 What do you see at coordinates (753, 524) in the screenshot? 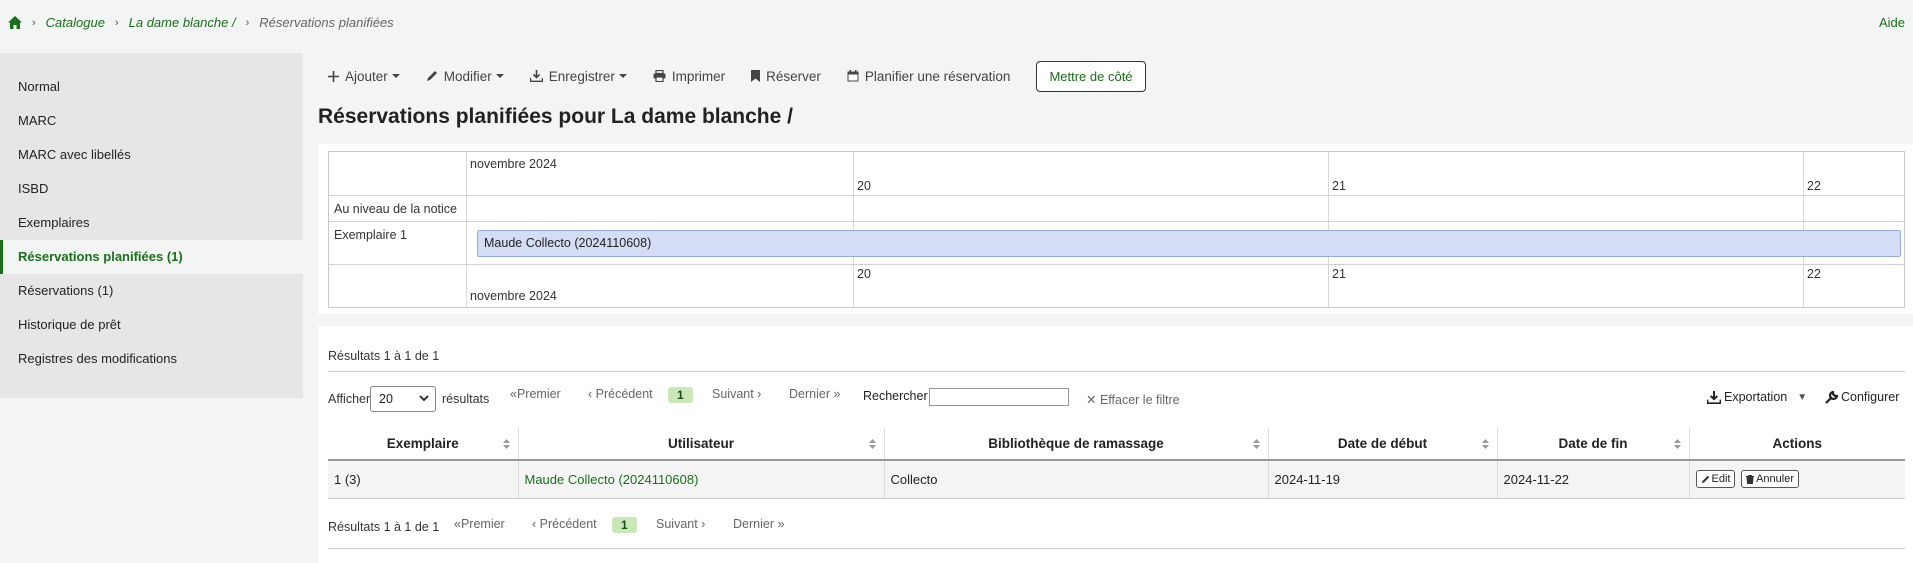
I see `pager-last-label: Dernier` at bounding box center [753, 524].